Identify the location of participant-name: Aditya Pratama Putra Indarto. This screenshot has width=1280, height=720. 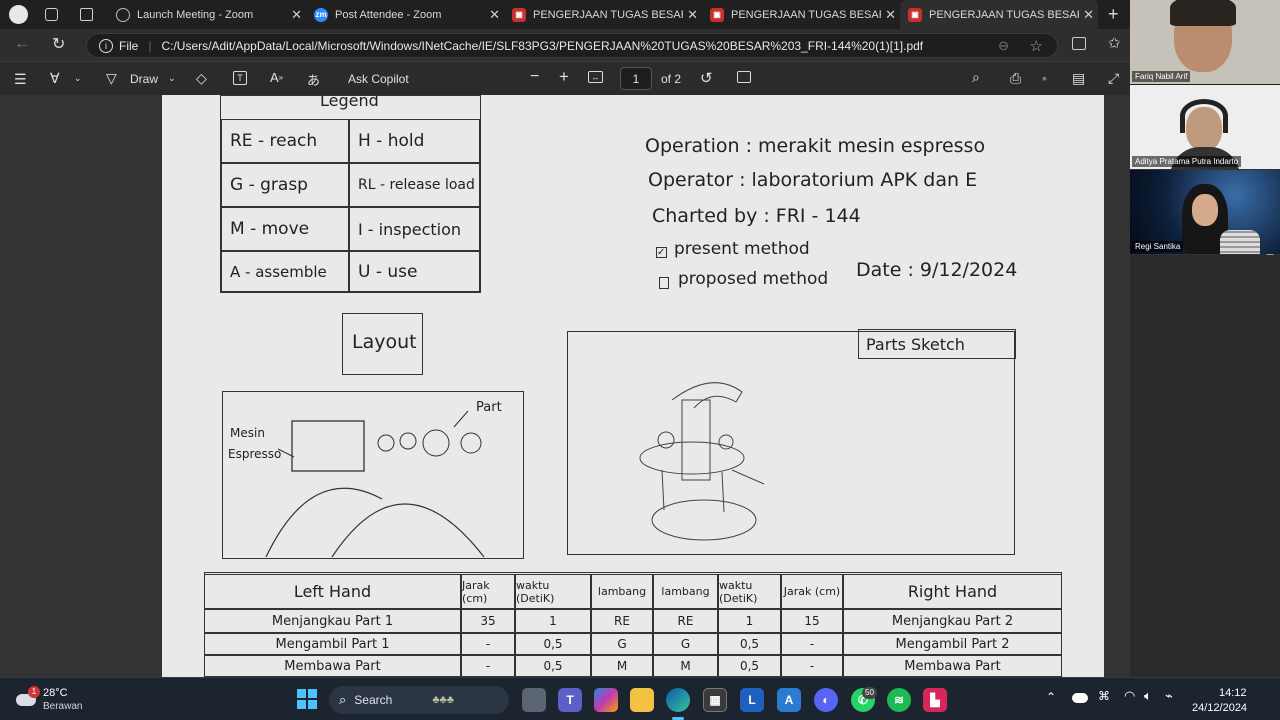
(1187, 161).